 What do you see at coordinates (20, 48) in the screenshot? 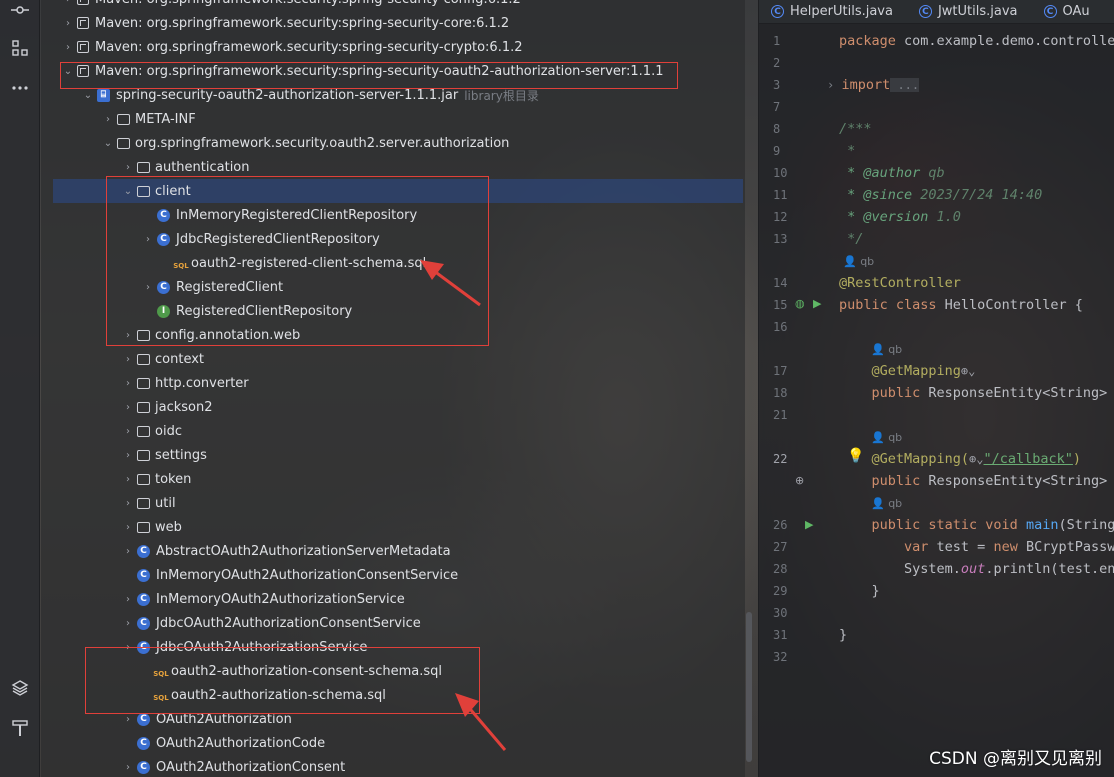
I see `structure-icon` at bounding box center [20, 48].